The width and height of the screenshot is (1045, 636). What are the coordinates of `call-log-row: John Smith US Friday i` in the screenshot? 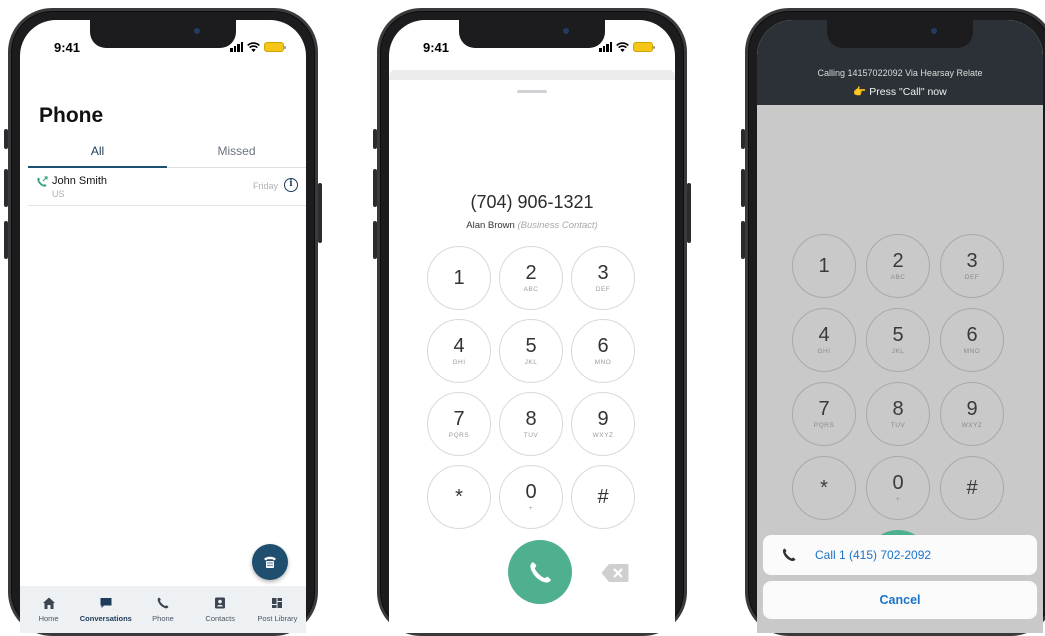 It's located at (167, 187).